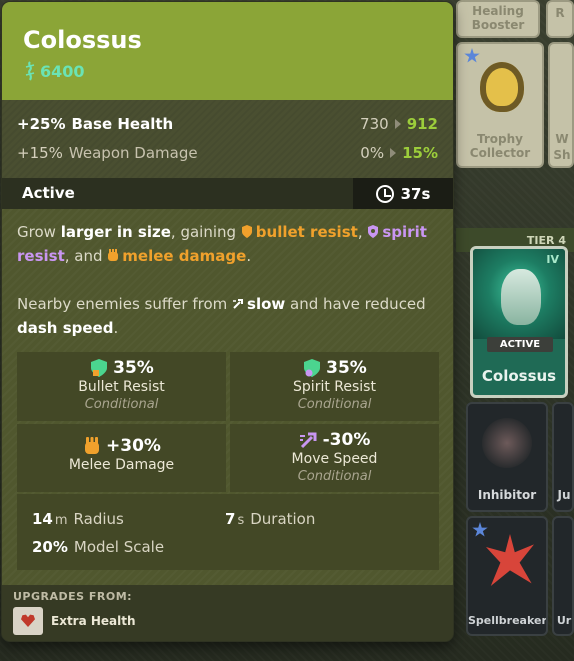 This screenshot has height=661, width=574. Describe the element at coordinates (241, 520) in the screenshot. I see `duration-unit: s` at that location.